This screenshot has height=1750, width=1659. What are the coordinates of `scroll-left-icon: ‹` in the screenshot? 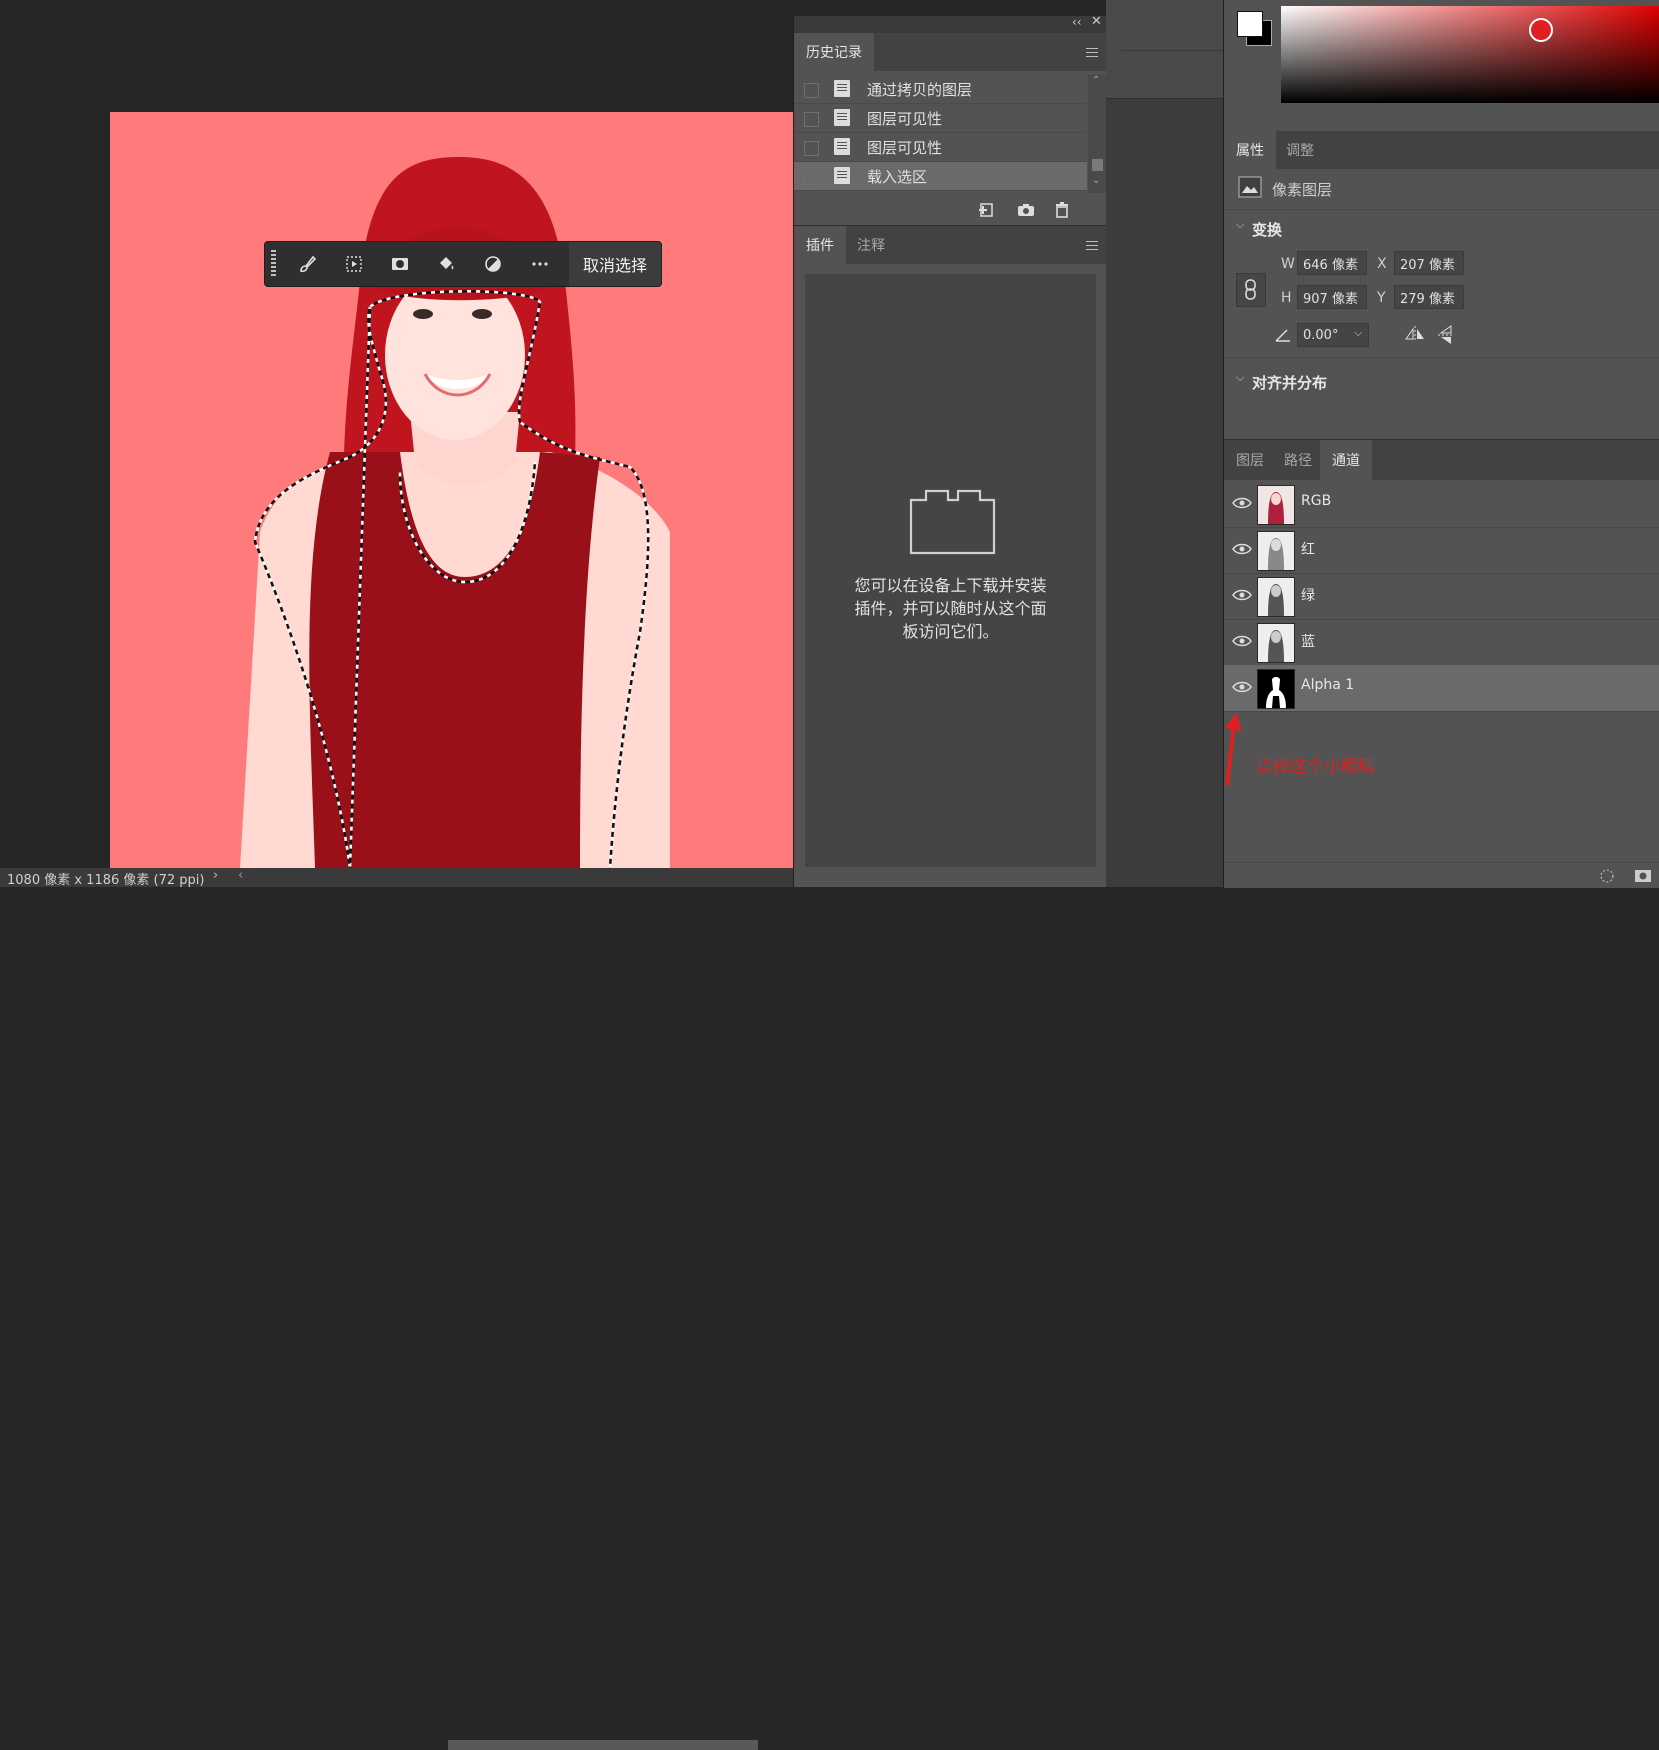 It's located at (240, 875).